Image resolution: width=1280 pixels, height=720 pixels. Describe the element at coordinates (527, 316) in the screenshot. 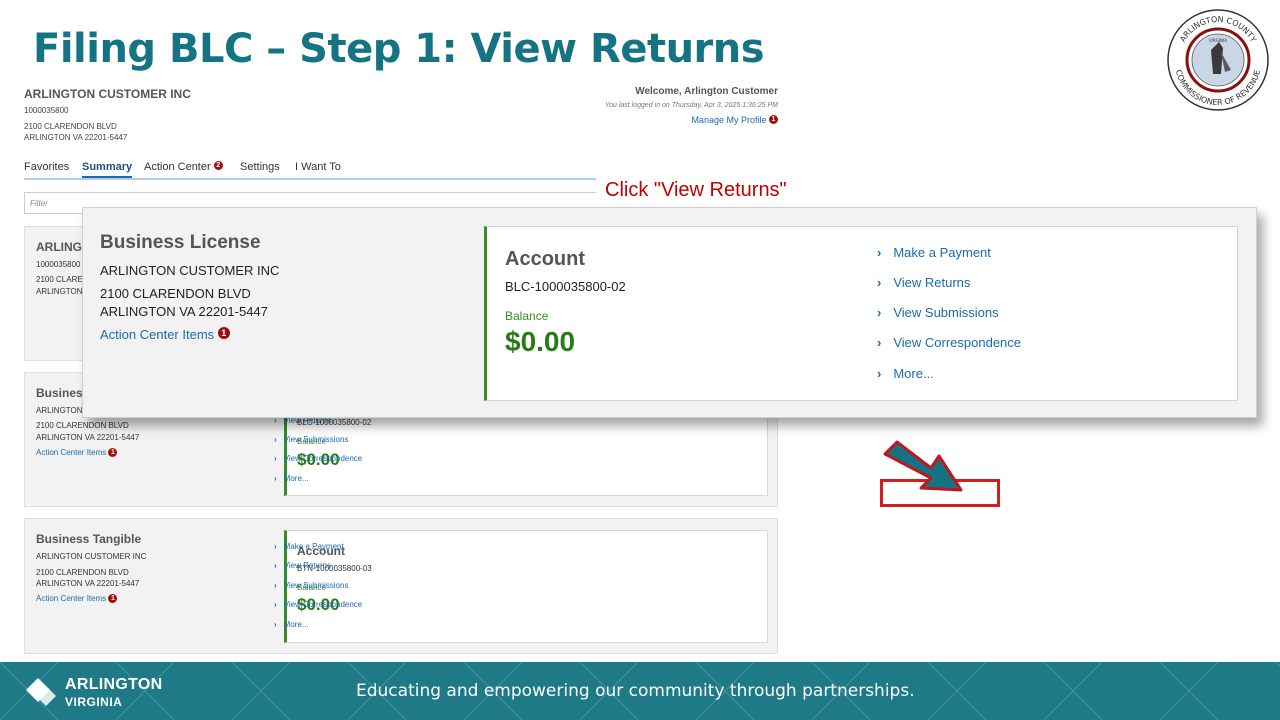

I see `zoom-balance-label: Balance` at that location.